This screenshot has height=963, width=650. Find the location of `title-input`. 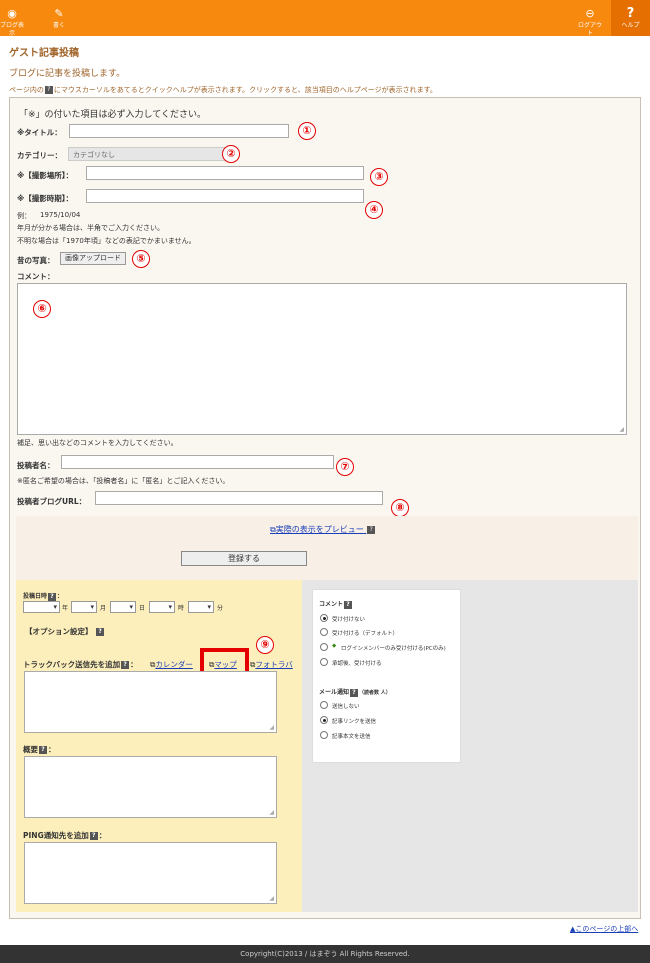

title-input is located at coordinates (179, 131).